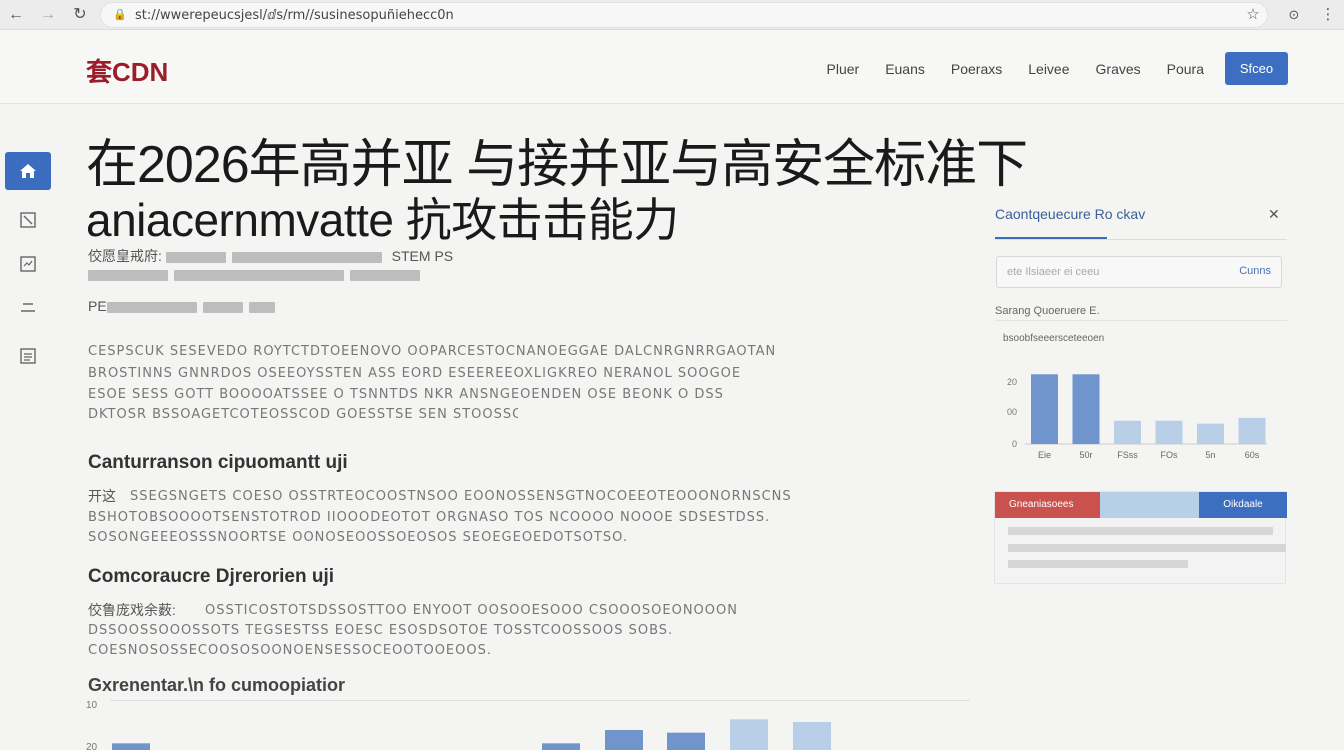  Describe the element at coordinates (127, 70) in the screenshot. I see `site-logo: 套CDN` at that location.